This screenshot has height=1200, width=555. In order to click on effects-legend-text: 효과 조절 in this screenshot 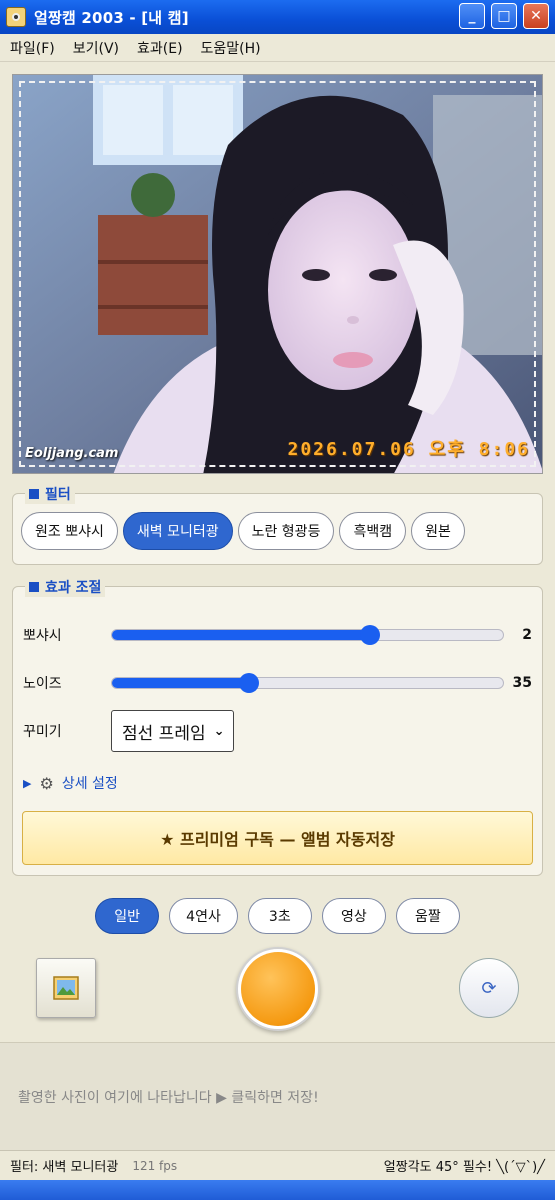, I will do `click(73, 588)`.